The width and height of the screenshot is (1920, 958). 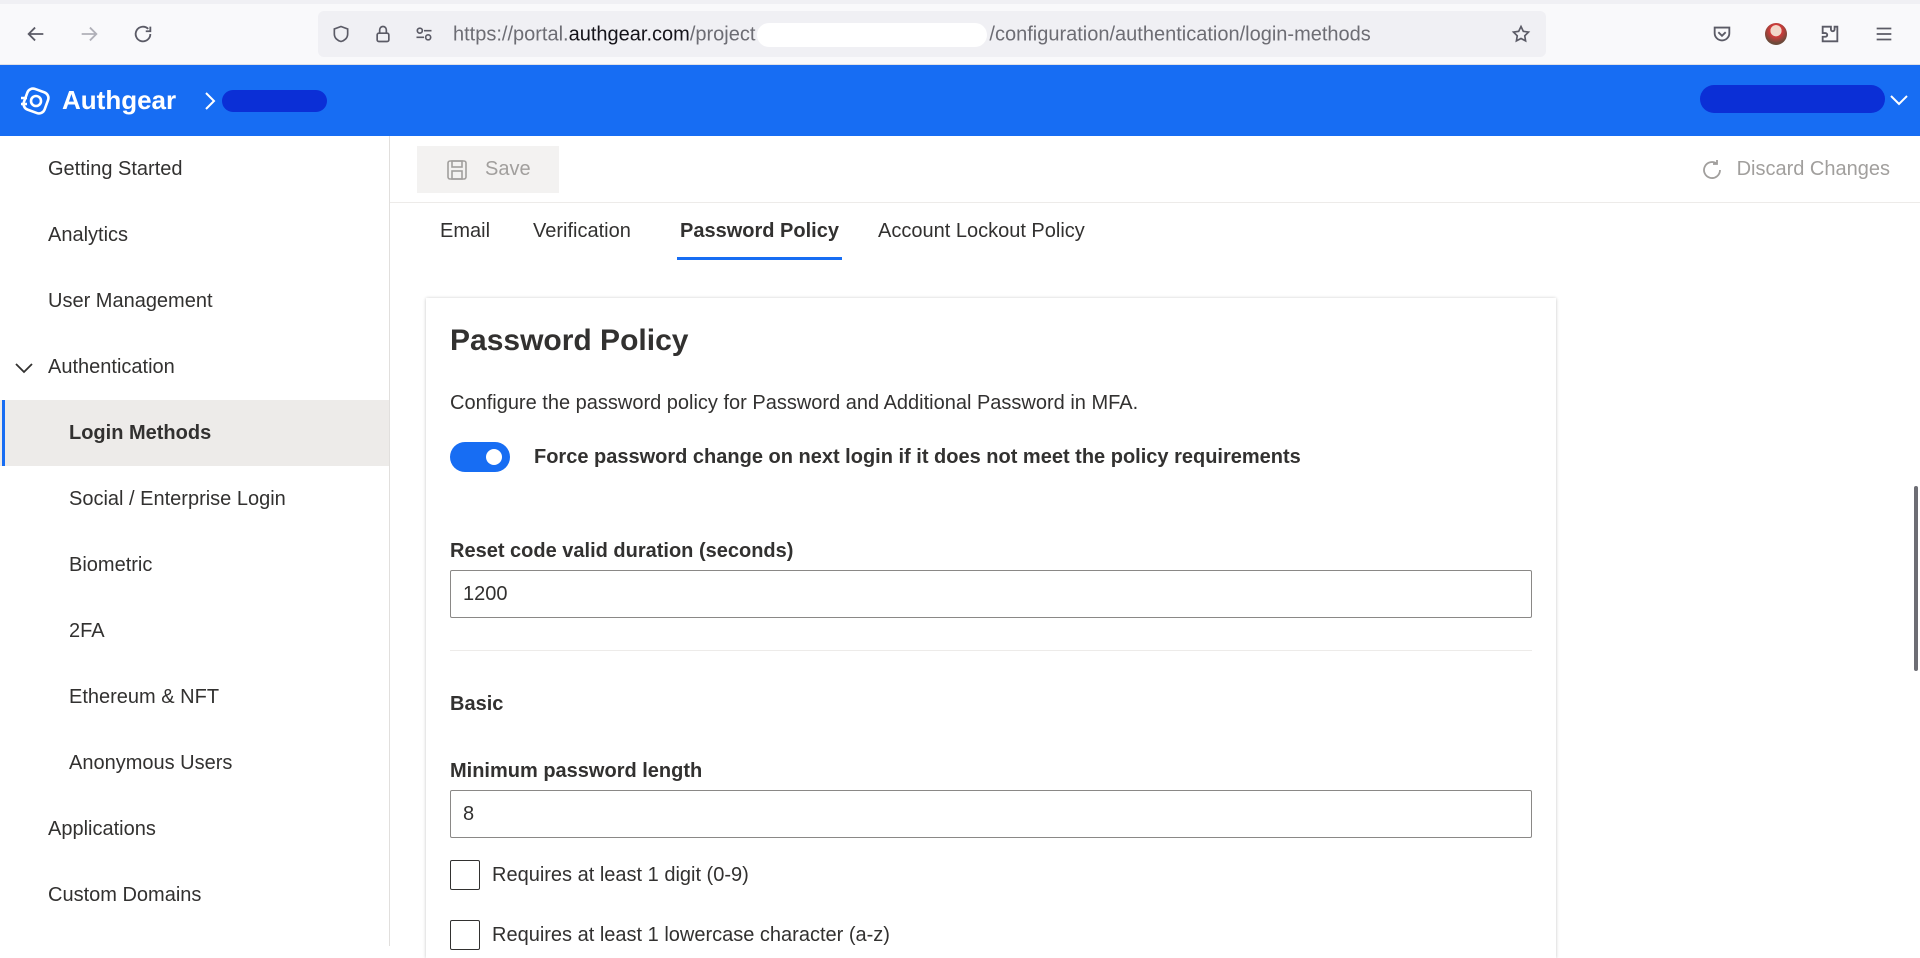 I want to click on tab-account-lockout-policy: Account Lockout Policy, so click(x=981, y=231).